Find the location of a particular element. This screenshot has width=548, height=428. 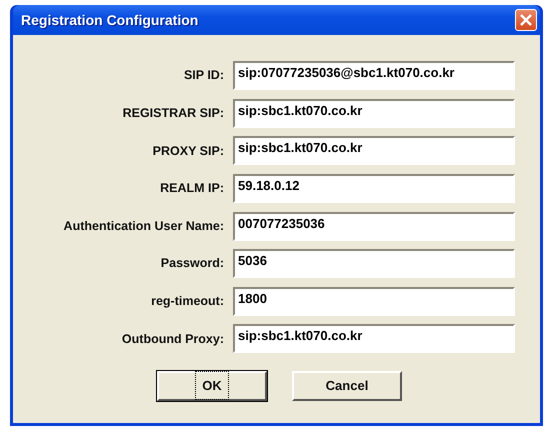

ok-button: OK is located at coordinates (212, 385).